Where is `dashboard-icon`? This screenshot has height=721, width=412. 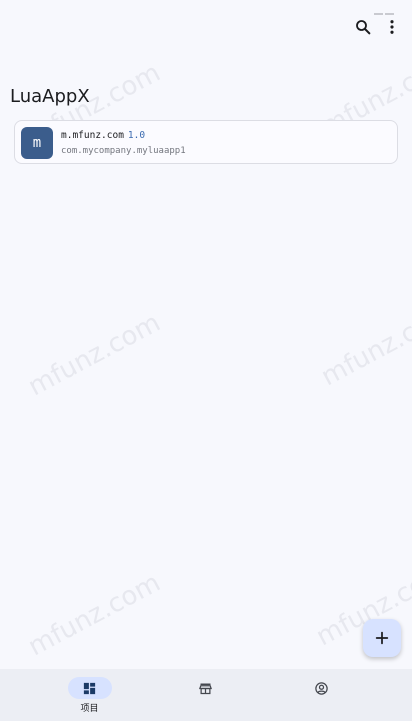 dashboard-icon is located at coordinates (89, 688).